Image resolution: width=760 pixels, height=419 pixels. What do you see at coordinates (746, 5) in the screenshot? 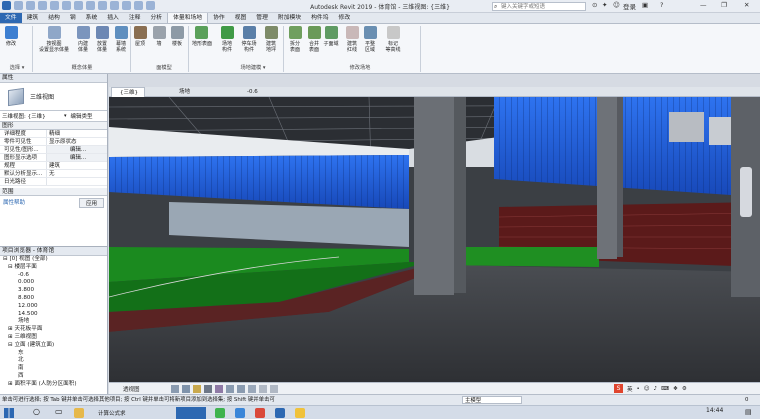
I see `close-button: ✕` at bounding box center [746, 5].